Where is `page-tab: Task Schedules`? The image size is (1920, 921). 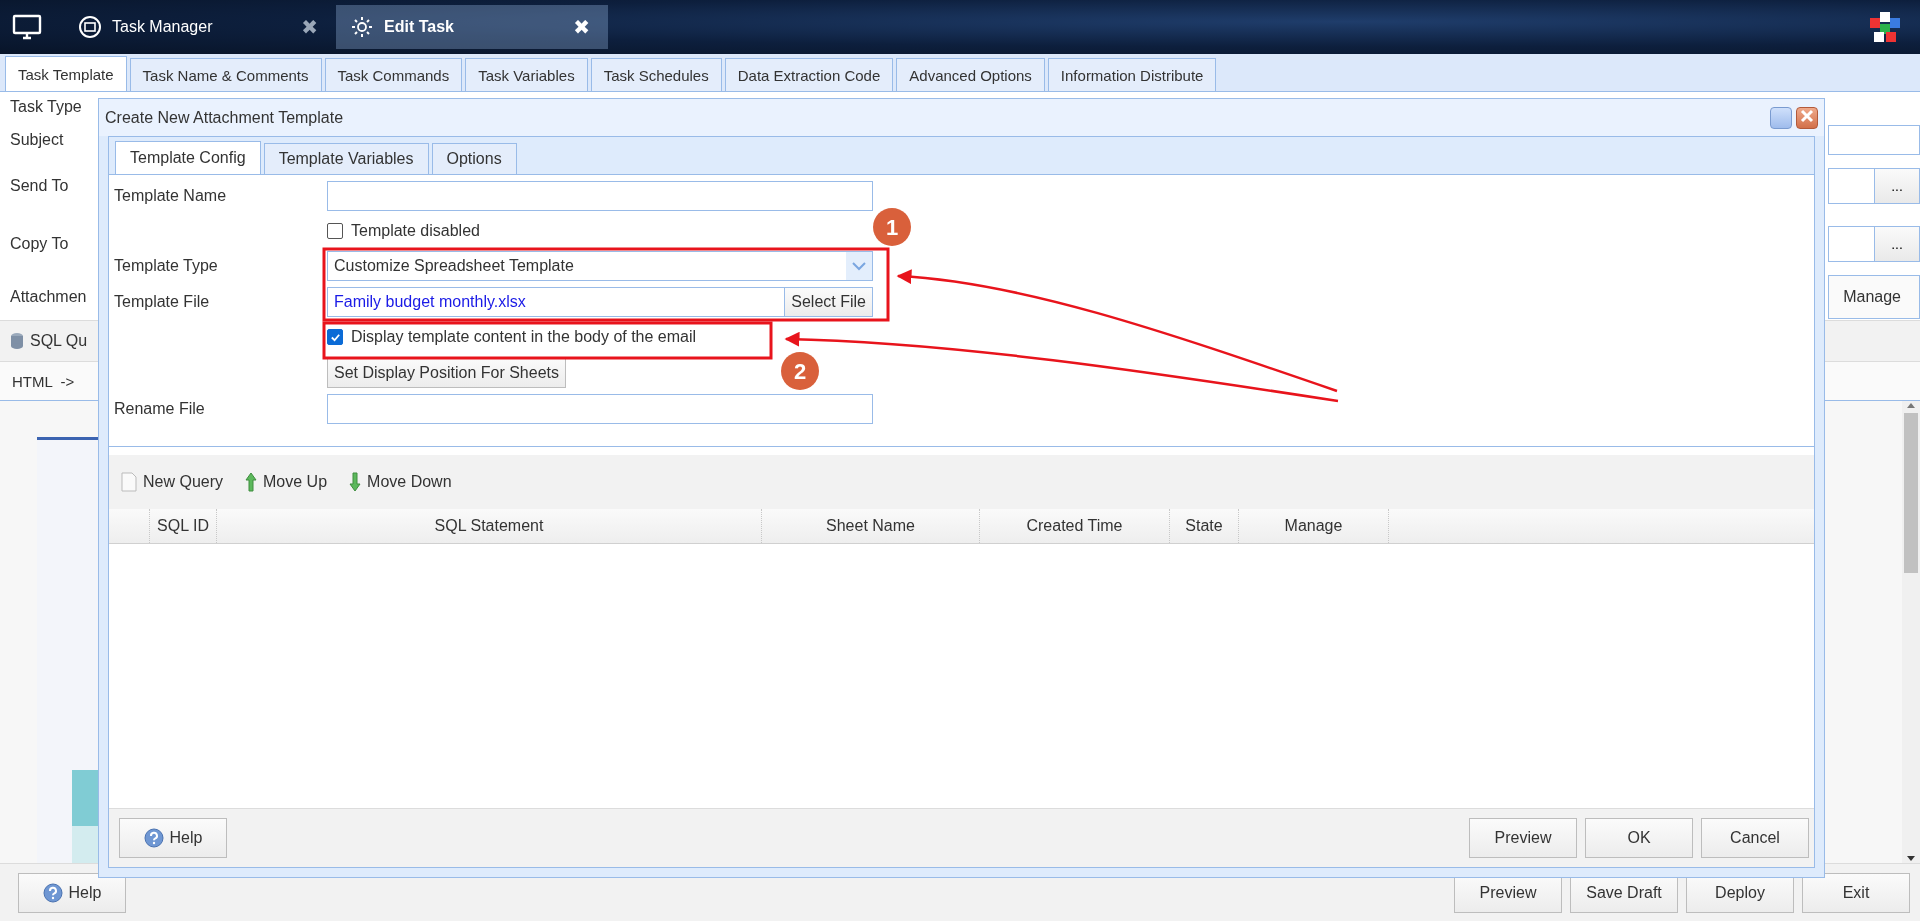 page-tab: Task Schedules is located at coordinates (656, 74).